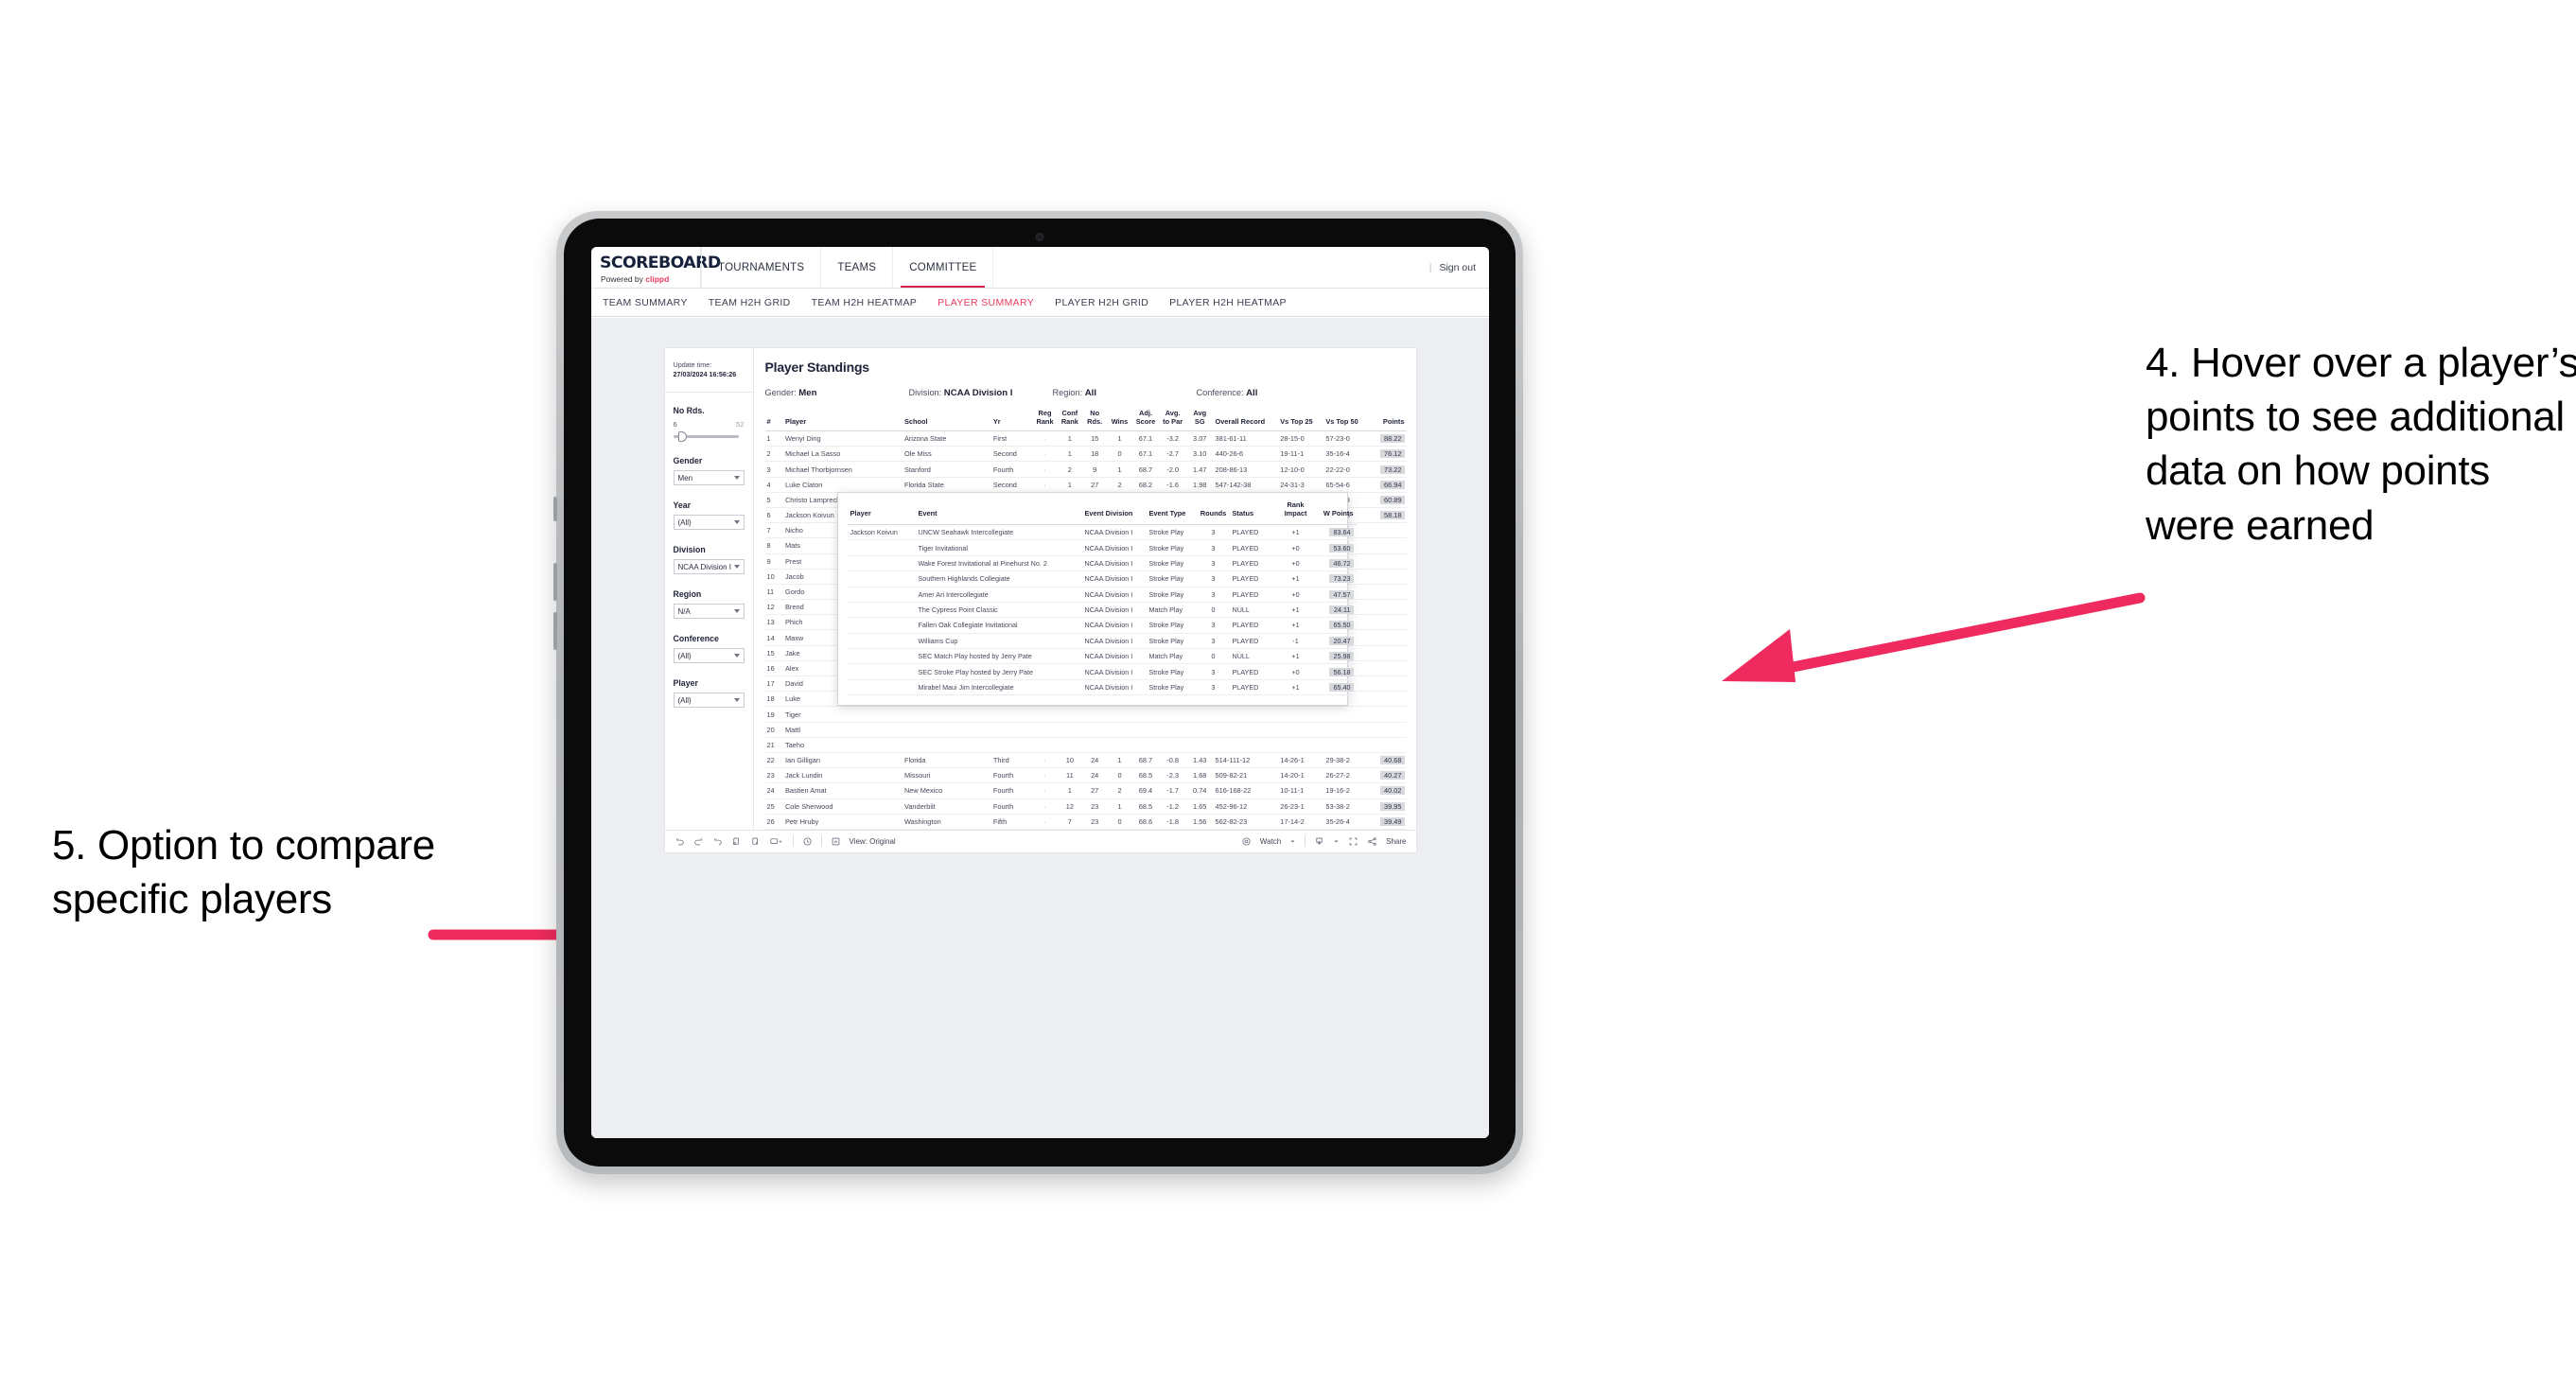 Image resolution: width=2576 pixels, height=1386 pixels. I want to click on points-value: 39.95, so click(1392, 806).